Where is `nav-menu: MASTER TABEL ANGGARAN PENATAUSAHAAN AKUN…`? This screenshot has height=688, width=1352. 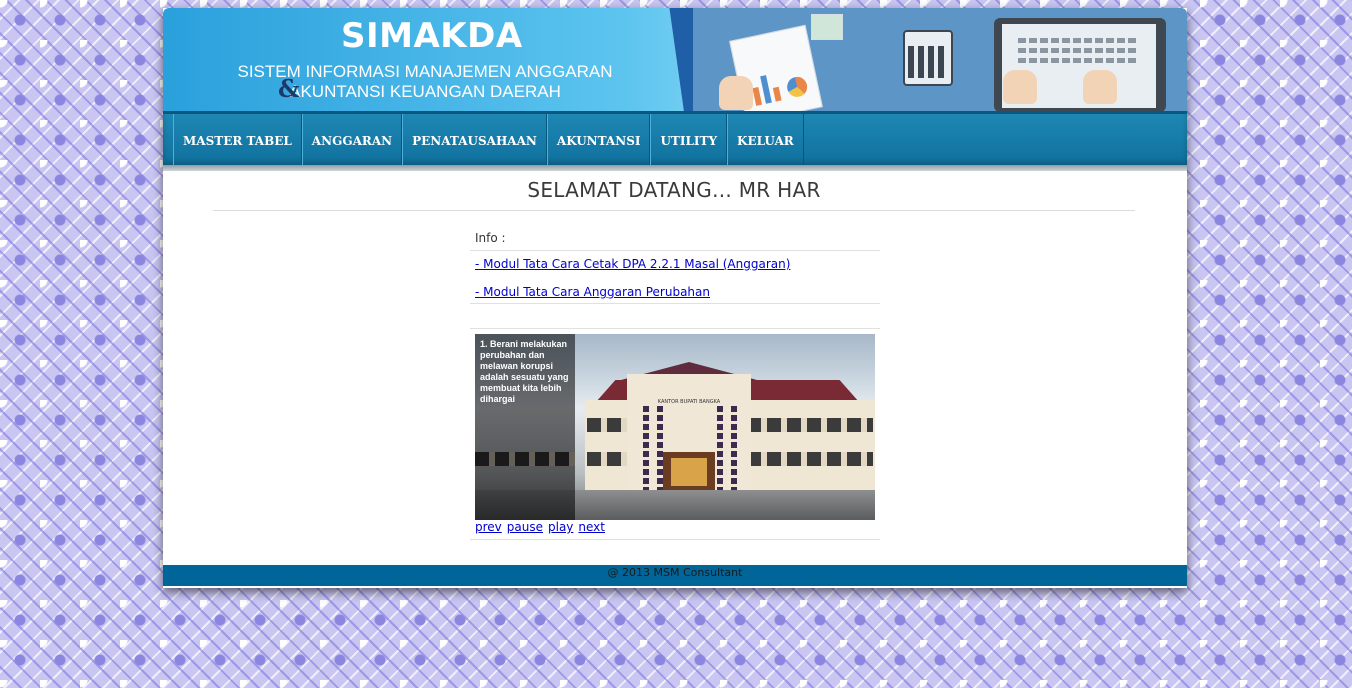 nav-menu: MASTER TABEL ANGGARAN PENATAUSAHAAN AKUN… is located at coordinates (488, 141).